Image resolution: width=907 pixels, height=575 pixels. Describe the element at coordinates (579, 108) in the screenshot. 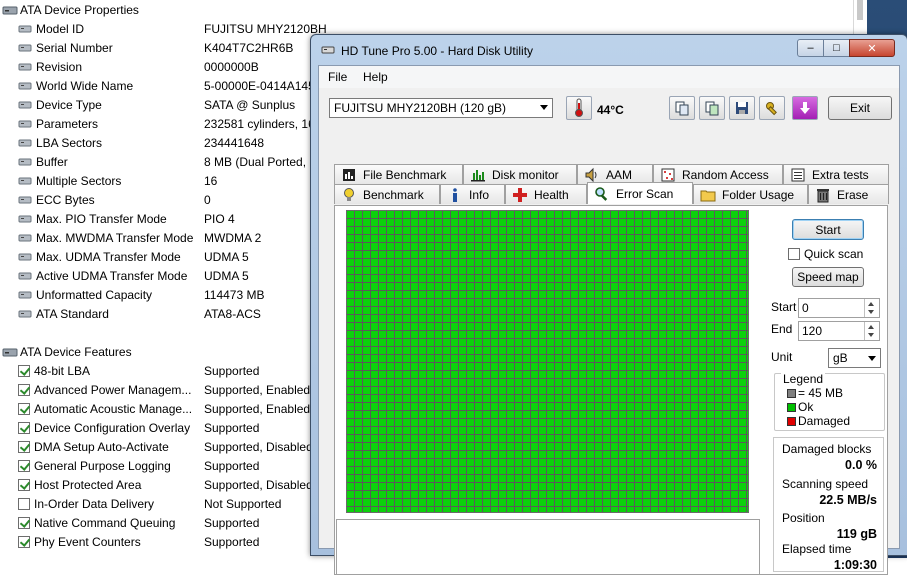

I see `temperature-button` at that location.